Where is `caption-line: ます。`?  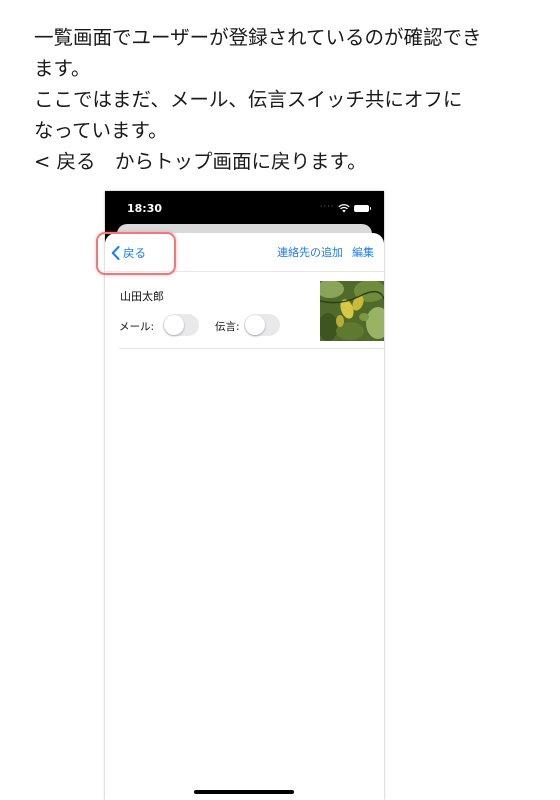 caption-line: ます。 is located at coordinates (62, 68).